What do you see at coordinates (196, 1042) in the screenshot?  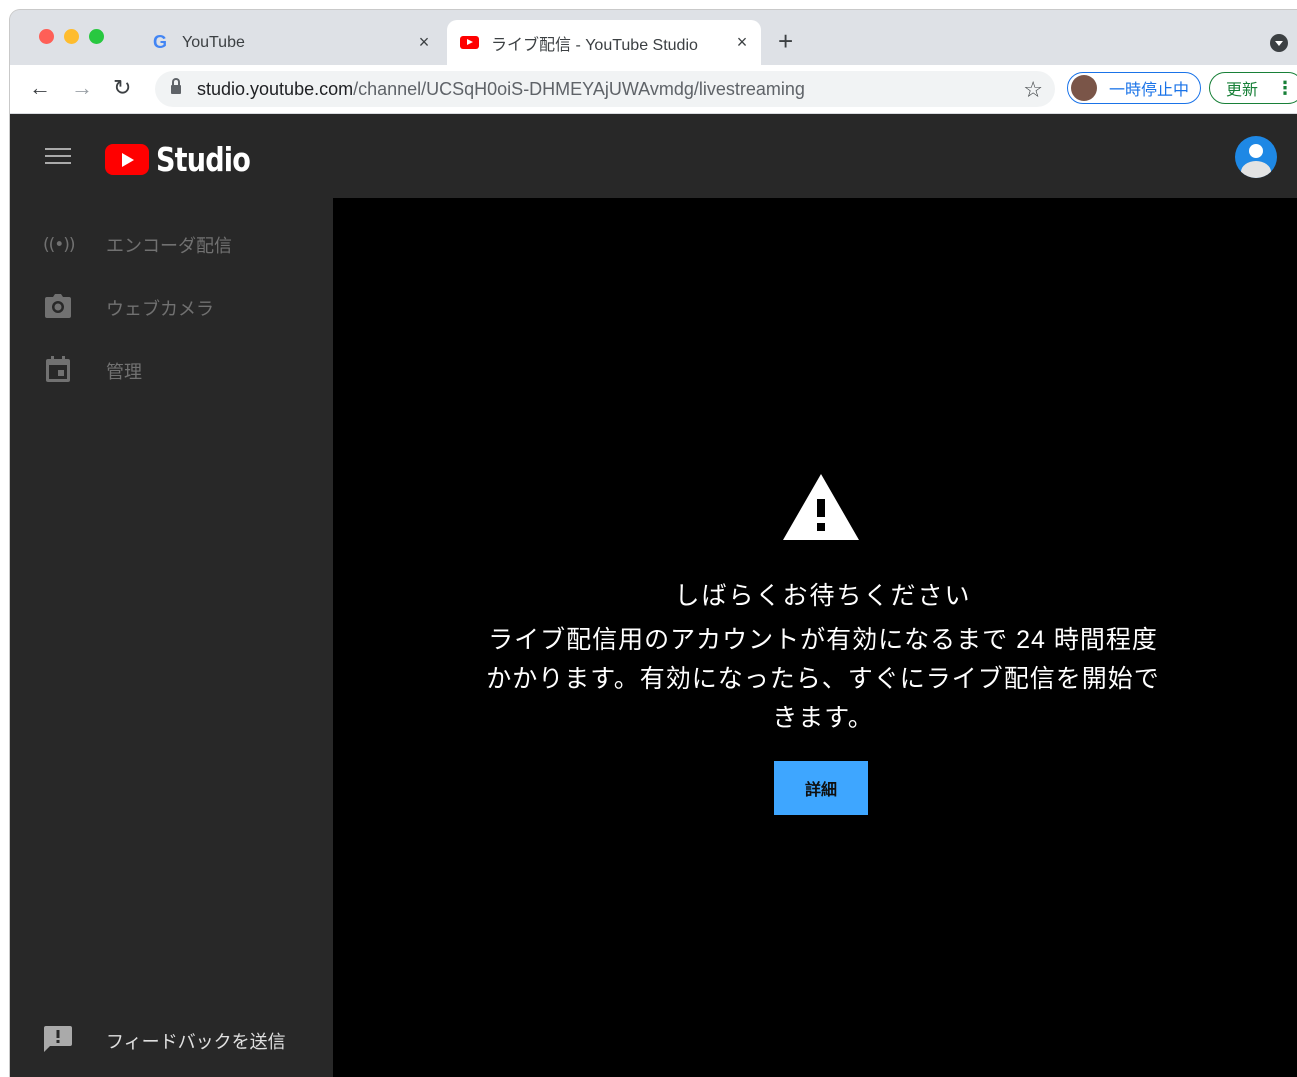 I see `sidebar-item-label: フィードバックを送信` at bounding box center [196, 1042].